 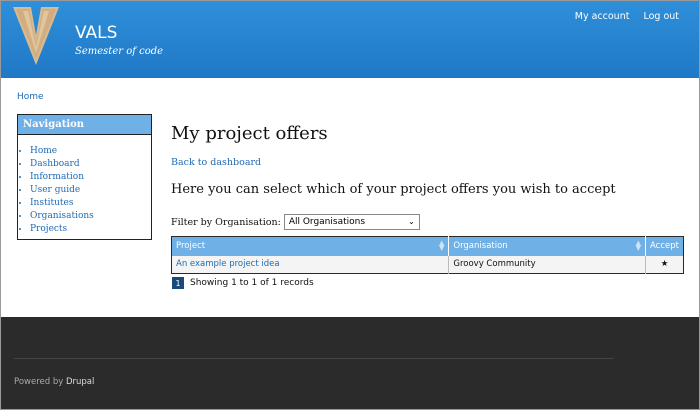 What do you see at coordinates (178, 283) in the screenshot?
I see `page-button-1: 1` at bounding box center [178, 283].